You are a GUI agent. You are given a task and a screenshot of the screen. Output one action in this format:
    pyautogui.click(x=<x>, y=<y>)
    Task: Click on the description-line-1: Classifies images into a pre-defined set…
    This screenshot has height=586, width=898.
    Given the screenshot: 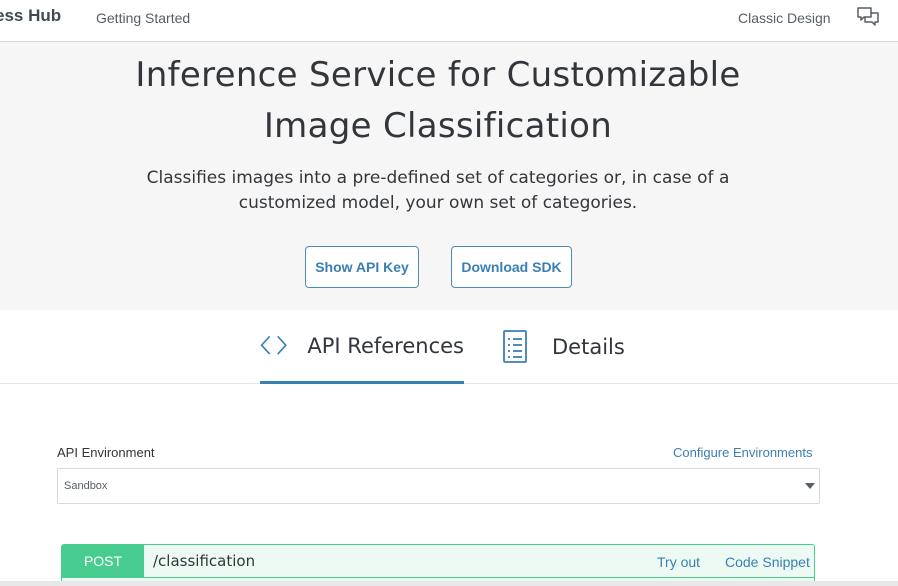 What is the action you would take?
    pyautogui.click(x=438, y=178)
    